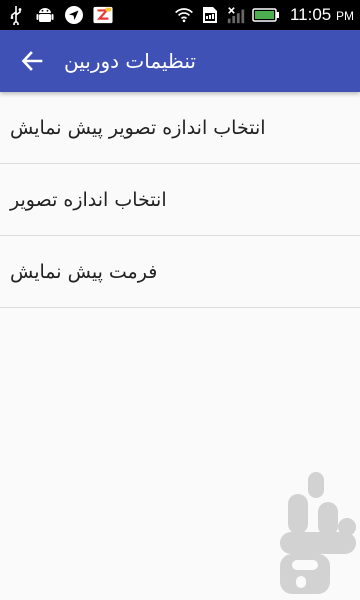 The height and width of the screenshot is (600, 360). I want to click on arrow-left-icon, so click(32, 61).